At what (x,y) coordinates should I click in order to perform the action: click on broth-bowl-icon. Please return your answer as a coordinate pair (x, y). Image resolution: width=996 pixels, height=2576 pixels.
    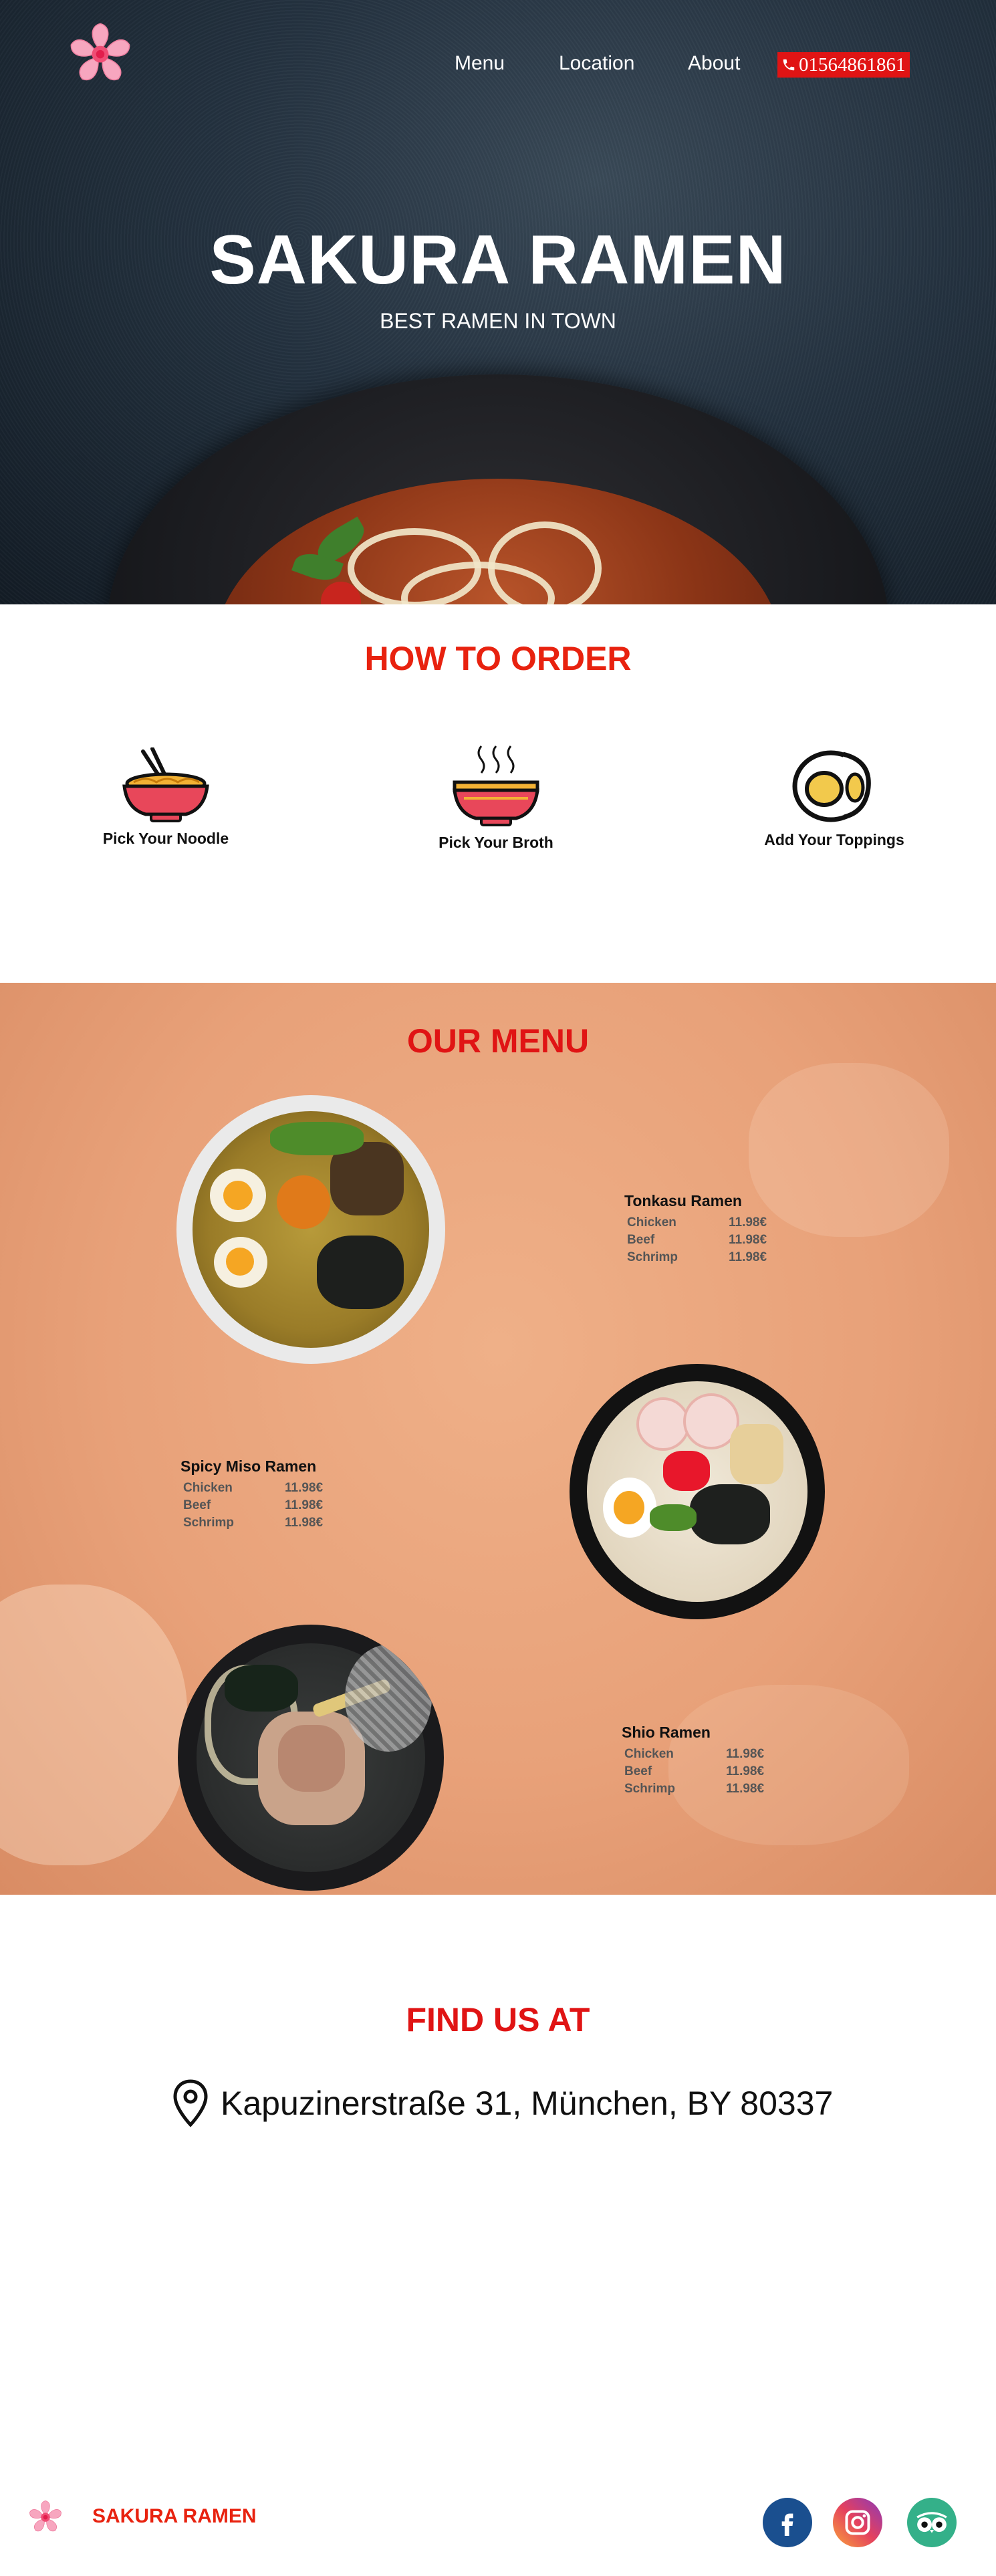
    Looking at the image, I should click on (496, 785).